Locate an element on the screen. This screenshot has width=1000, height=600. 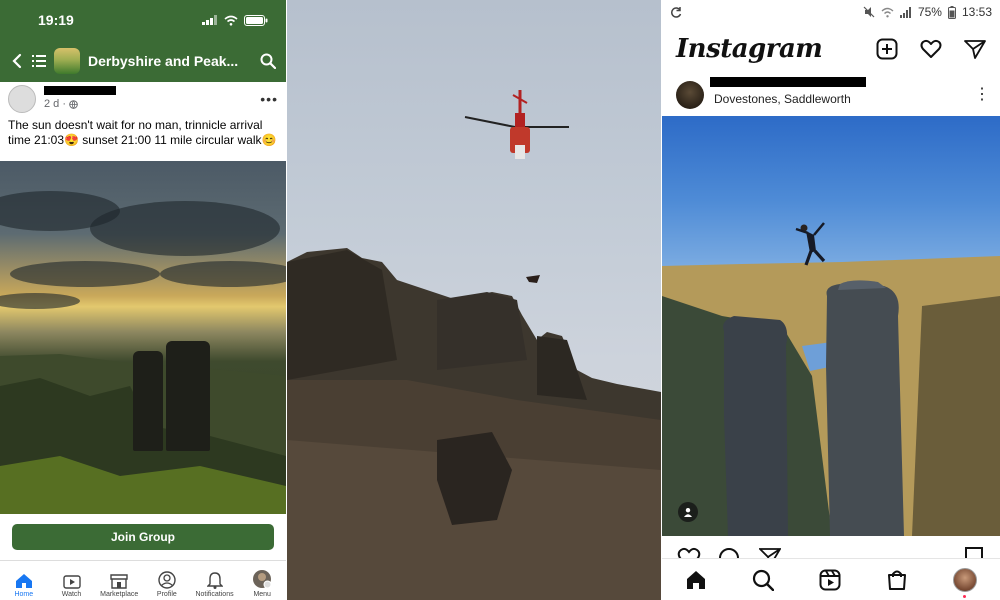
globe-icon is located at coordinates (73, 104).